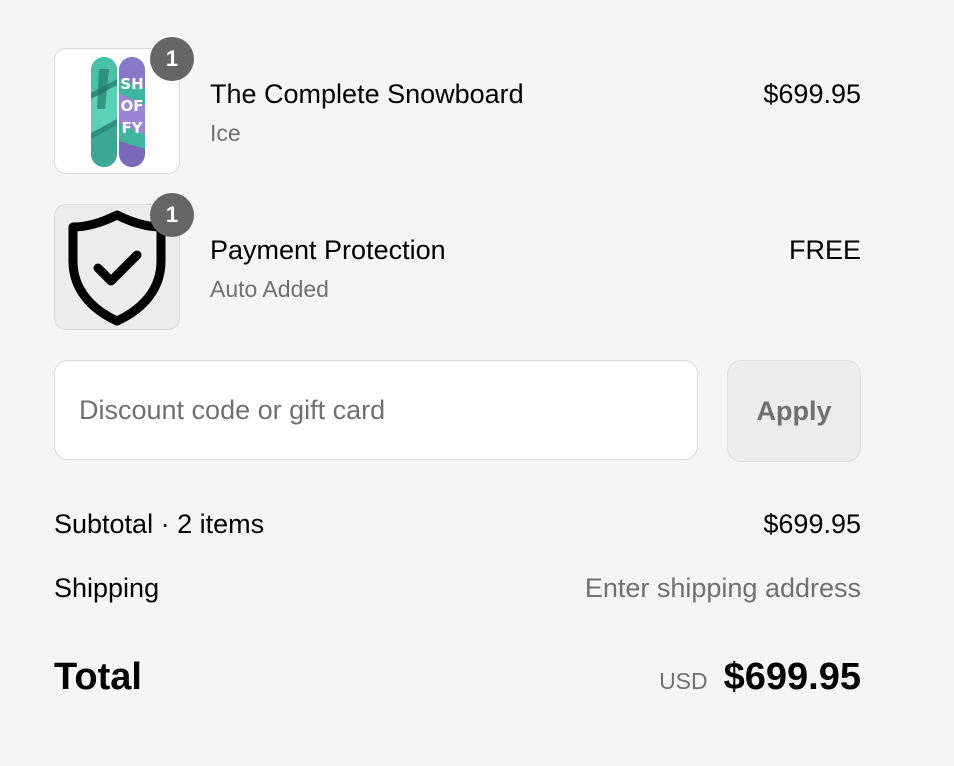 This screenshot has width=954, height=766. I want to click on product-thumbnail: SH OF FY 1, so click(124, 105).